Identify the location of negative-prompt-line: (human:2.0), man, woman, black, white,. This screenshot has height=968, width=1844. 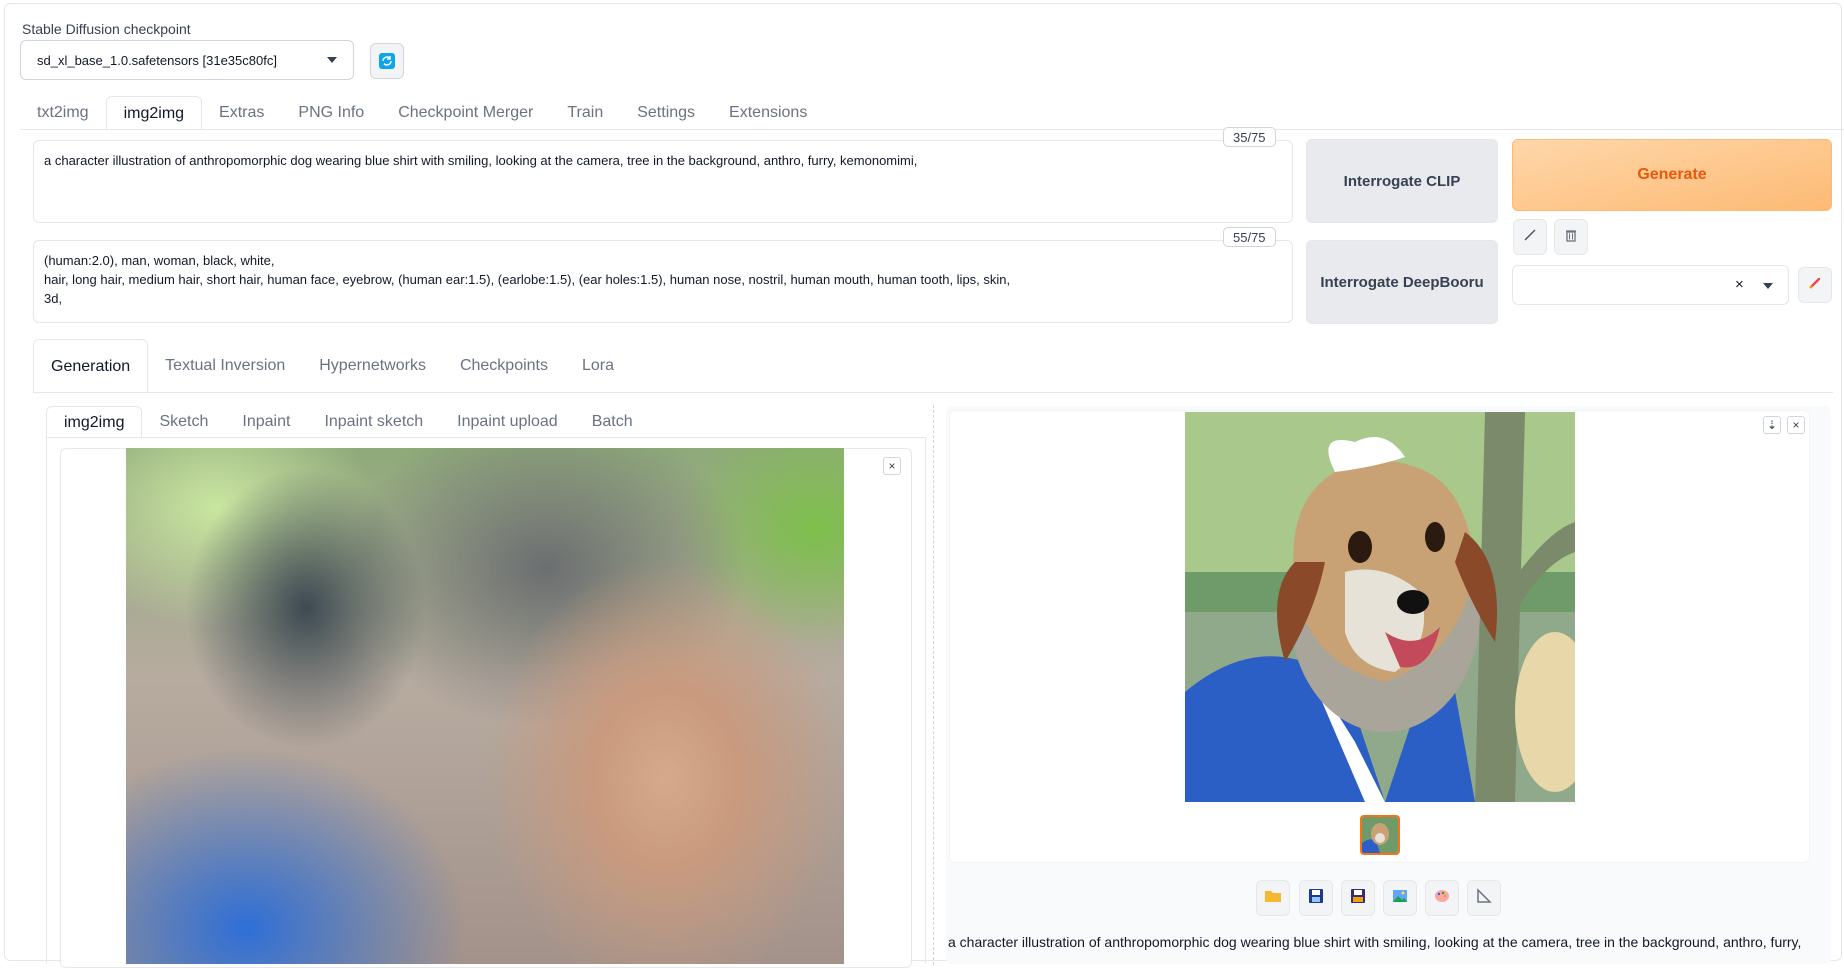
(159, 260).